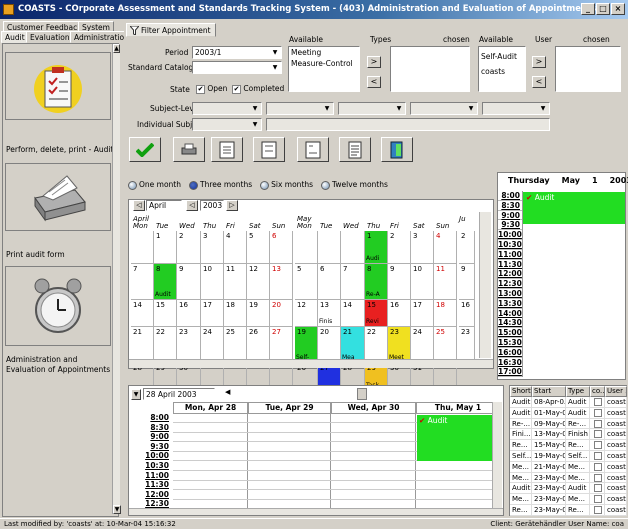 The height and width of the screenshot is (529, 628). What do you see at coordinates (516, 108) in the screenshot?
I see `subject-select-5: ▼` at bounding box center [516, 108].